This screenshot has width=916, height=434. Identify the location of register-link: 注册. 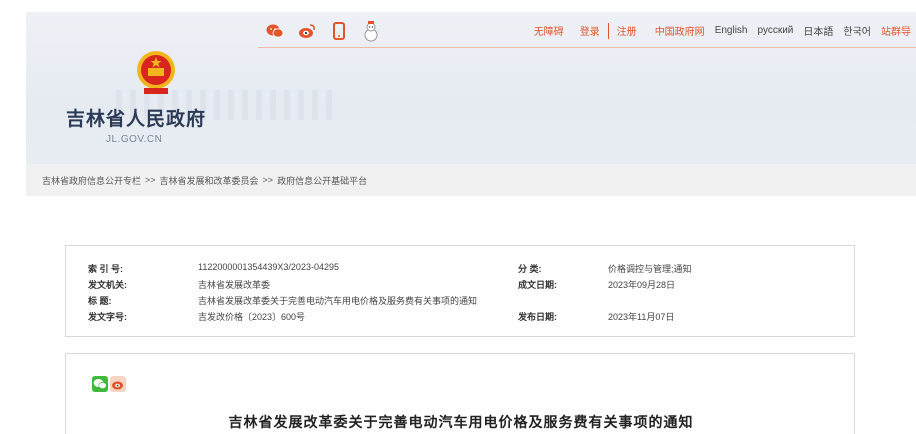
(627, 30).